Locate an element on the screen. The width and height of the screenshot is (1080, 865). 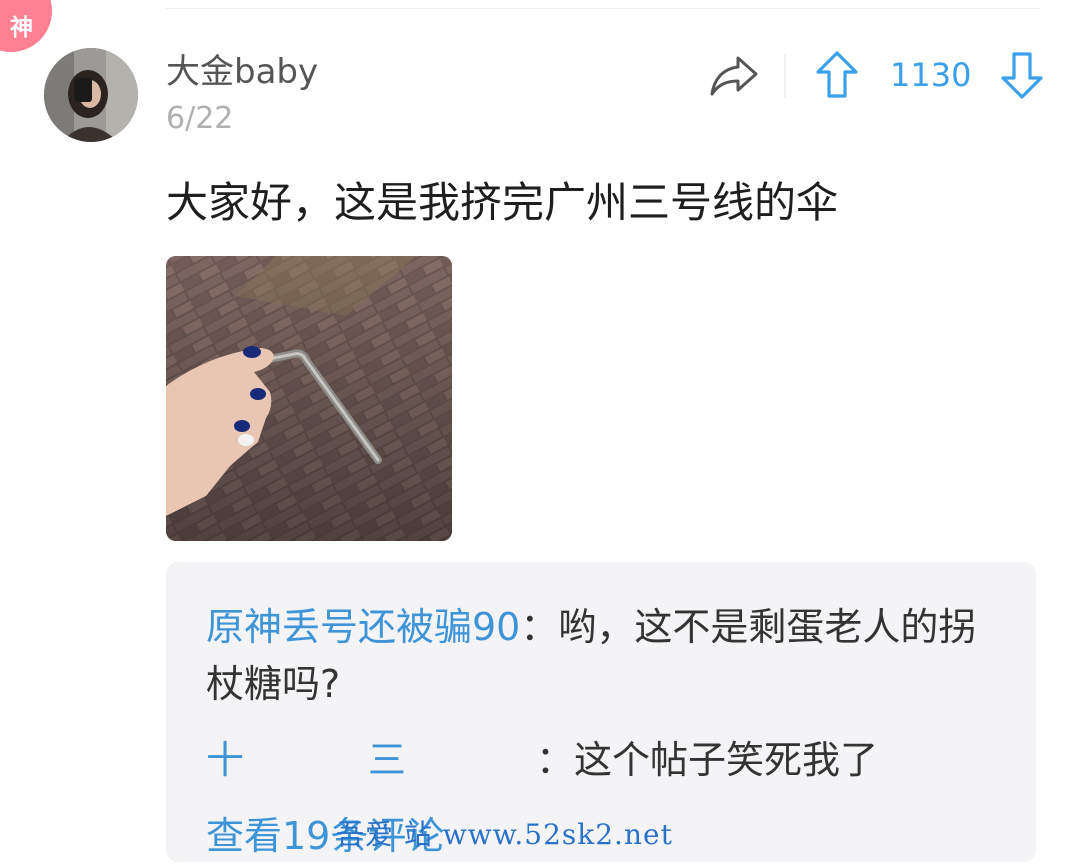
share-button is located at coordinates (734, 76).